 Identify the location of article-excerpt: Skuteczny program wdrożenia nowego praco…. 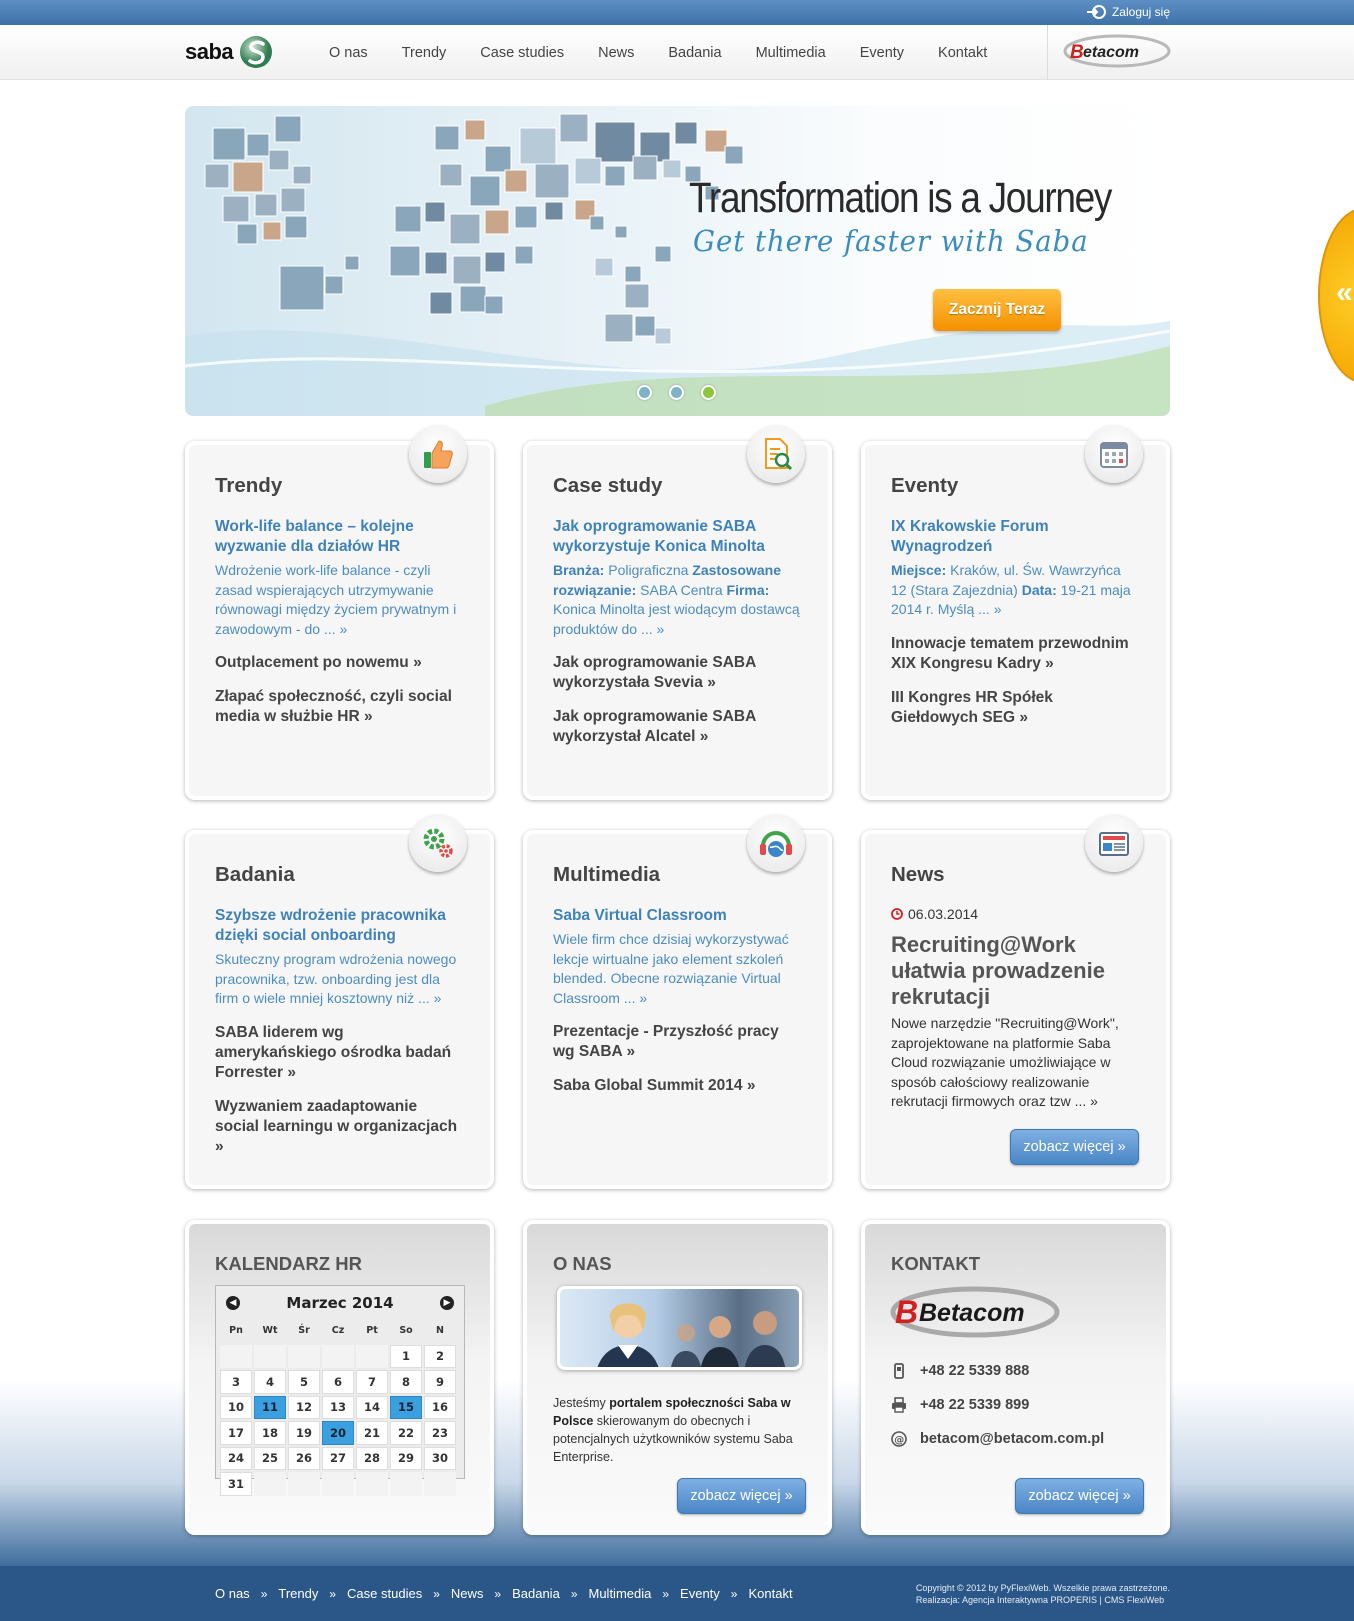
(339, 979).